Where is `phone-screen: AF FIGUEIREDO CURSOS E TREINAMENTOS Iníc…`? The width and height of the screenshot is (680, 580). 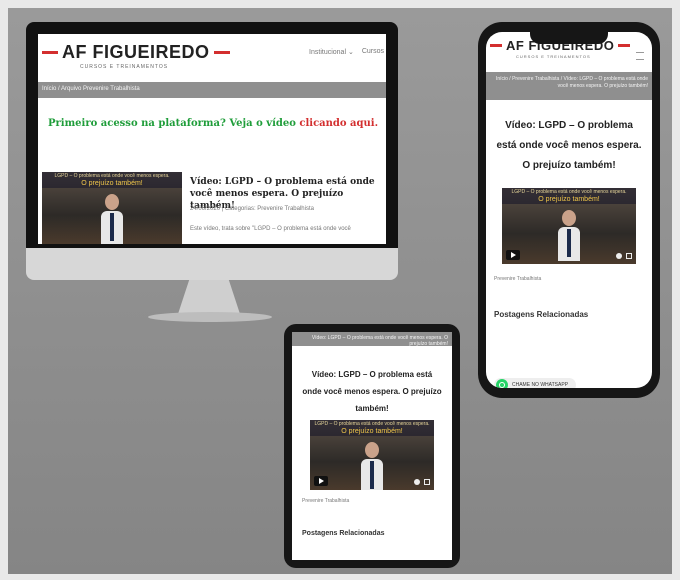
phone-screen: AF FIGUEIREDO CURSOS E TREINAMENTOS Iníc… is located at coordinates (569, 210).